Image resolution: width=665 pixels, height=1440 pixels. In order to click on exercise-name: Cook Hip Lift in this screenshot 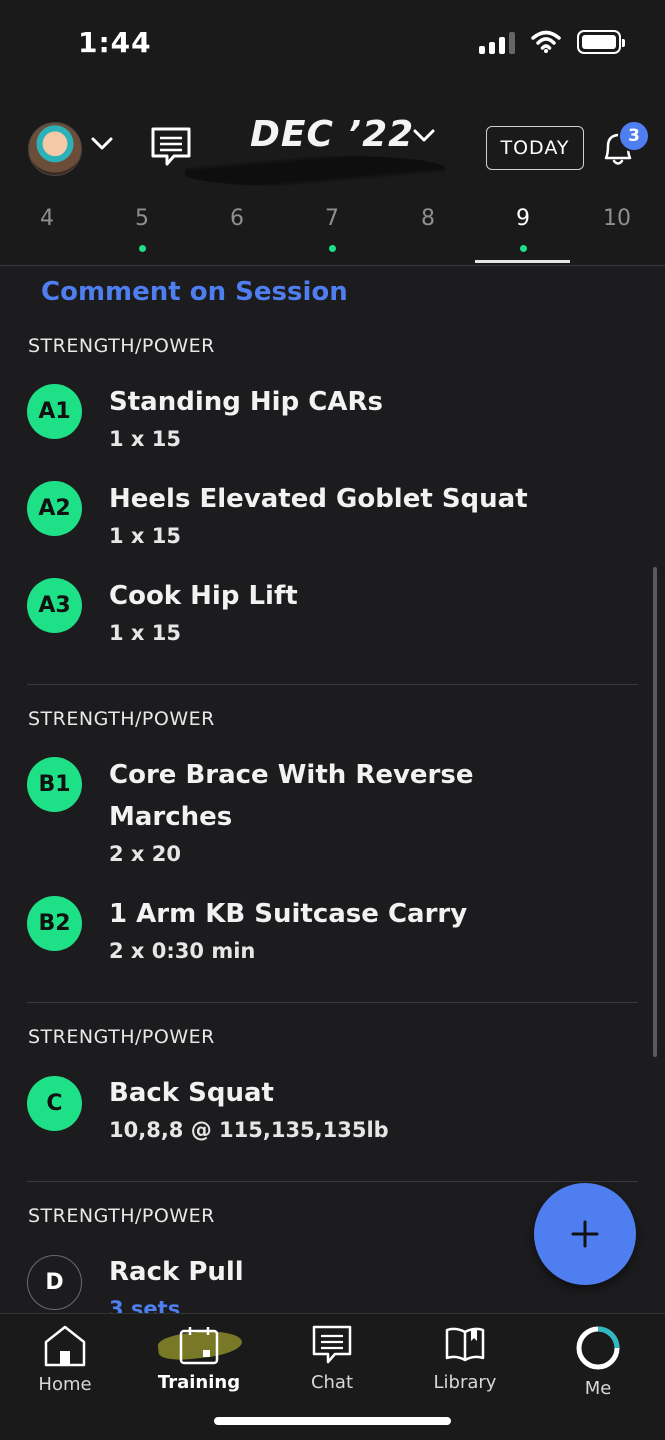, I will do `click(349, 596)`.